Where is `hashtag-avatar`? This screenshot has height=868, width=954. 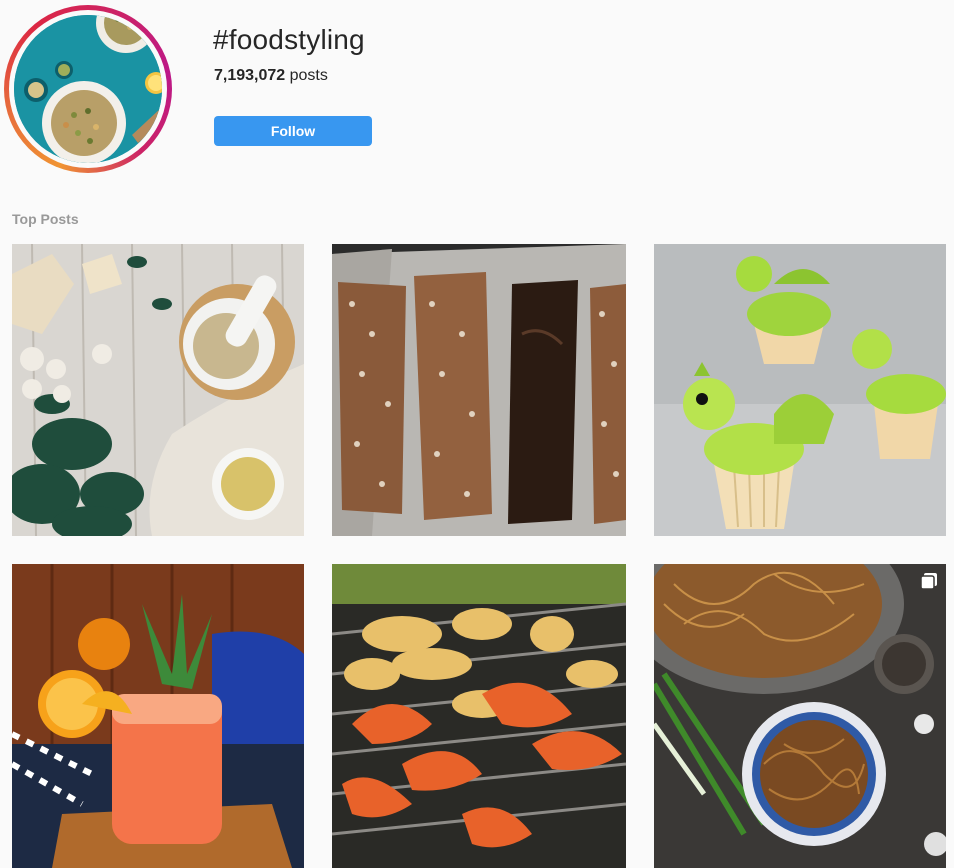
hashtag-avatar is located at coordinates (88, 89).